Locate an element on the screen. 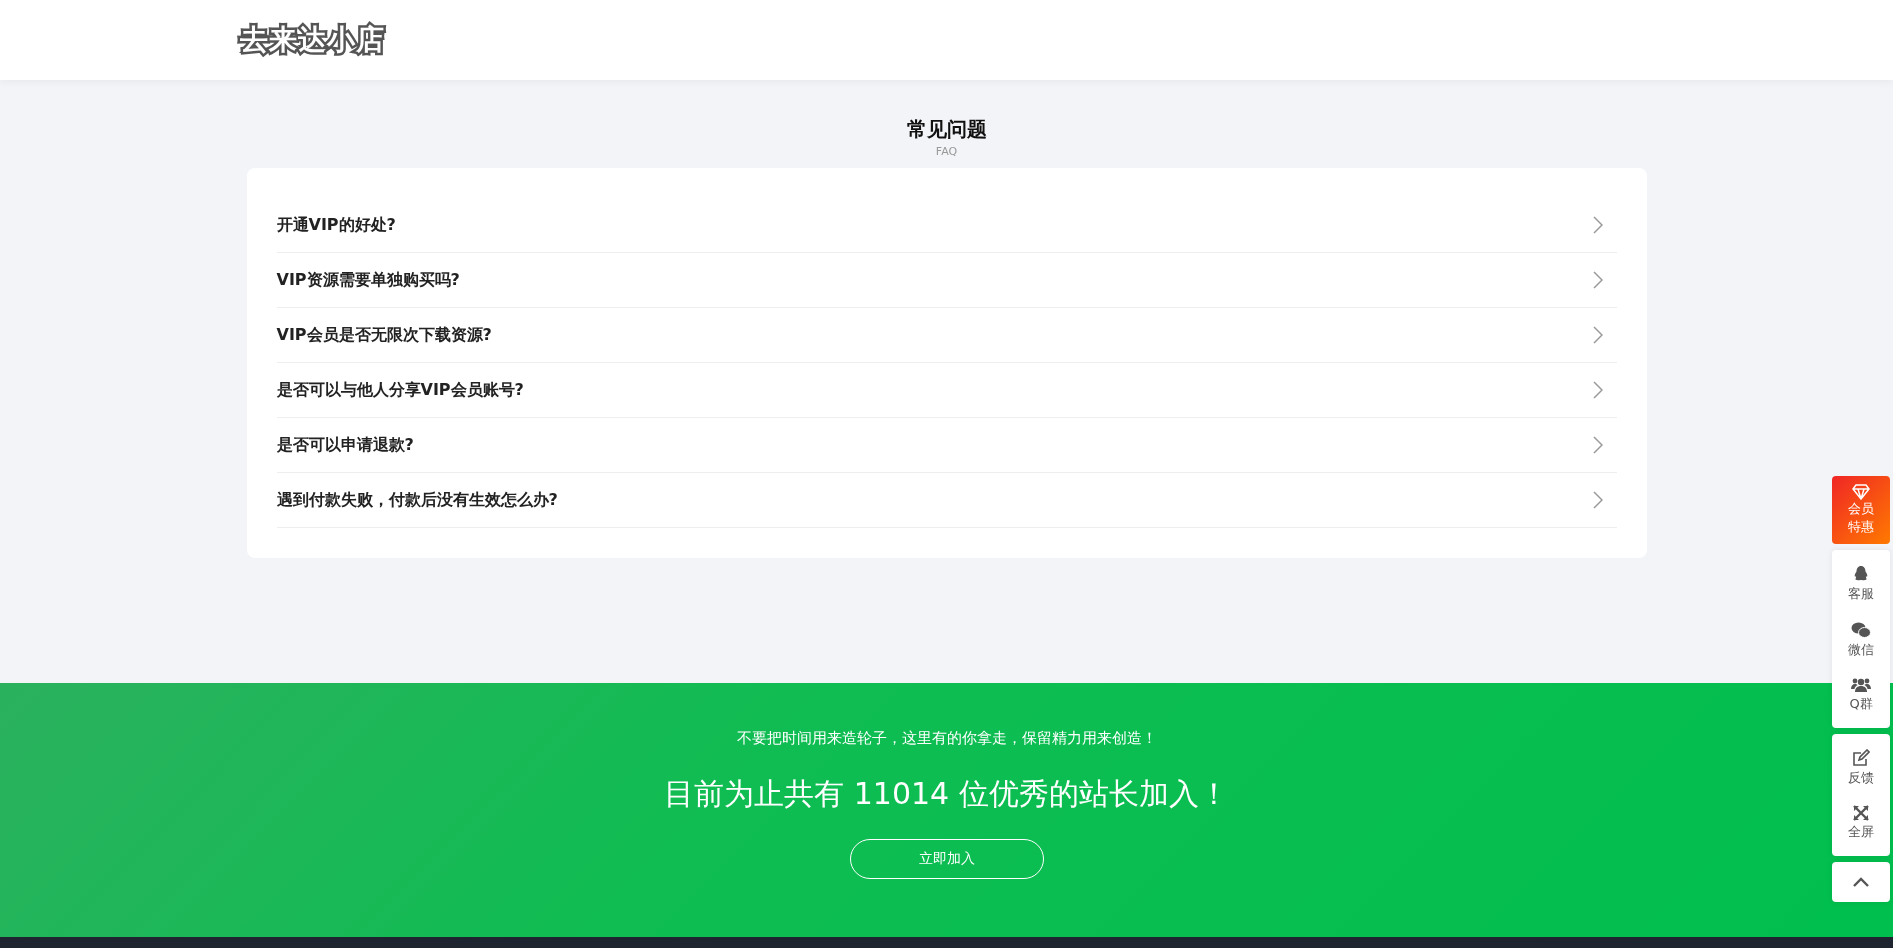  sidebar-button: 客服 is located at coordinates (1861, 584).